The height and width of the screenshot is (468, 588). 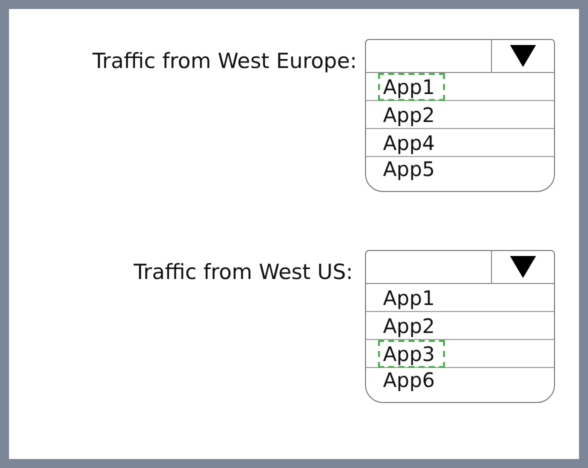 I want to click on dropdown: App1 App2 App4 App5, so click(x=460, y=115).